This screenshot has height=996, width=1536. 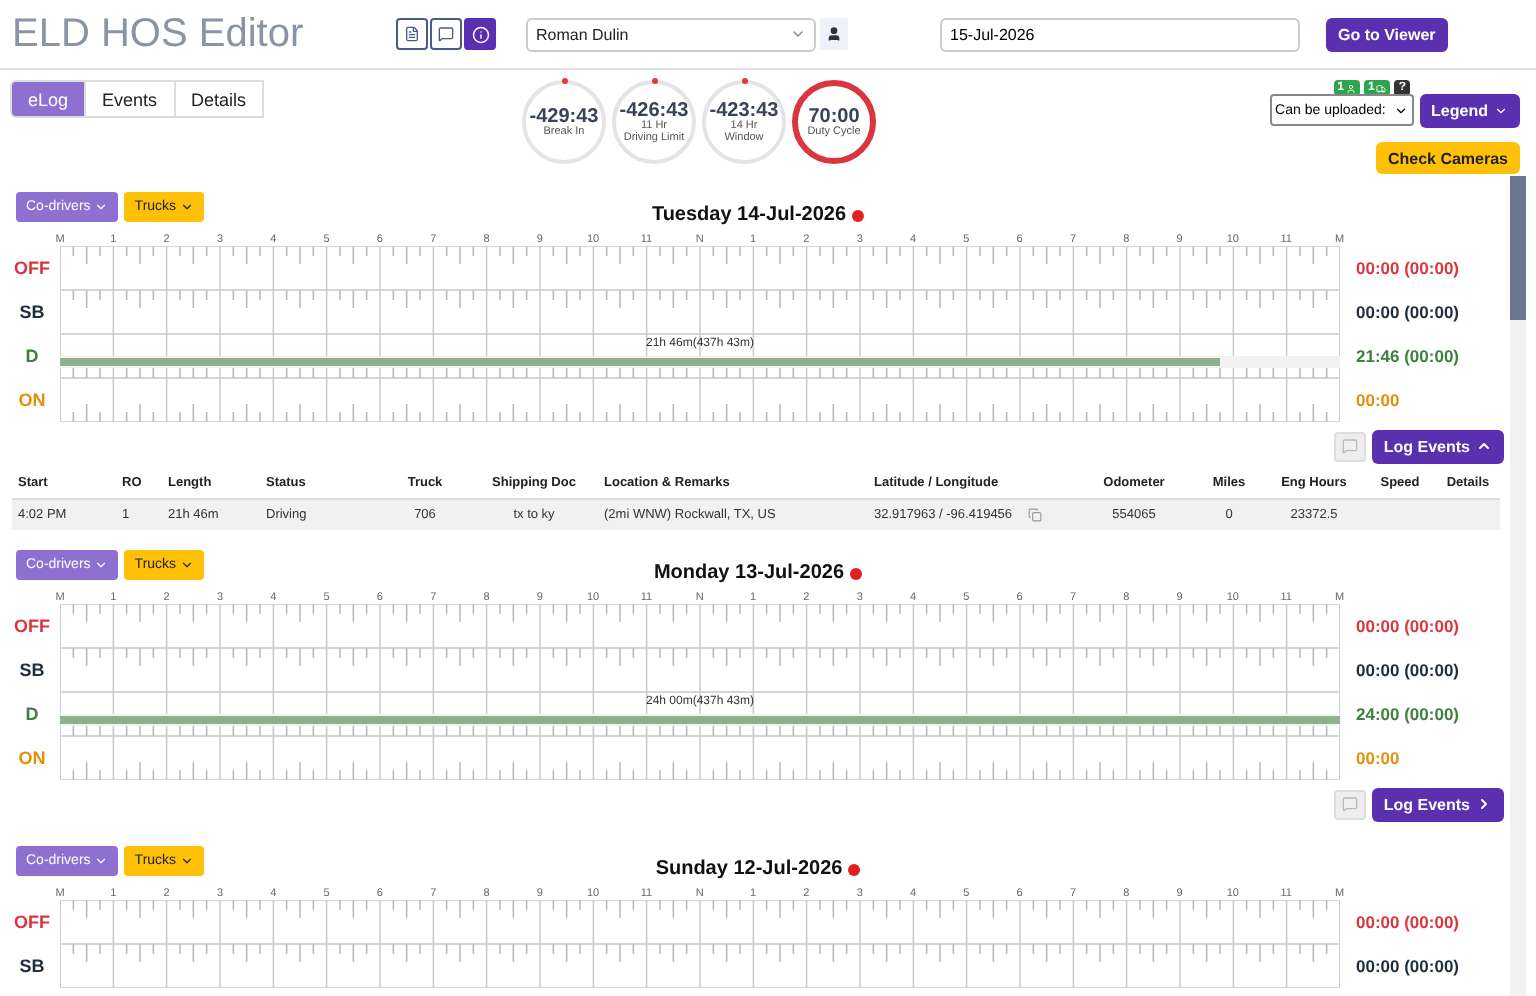 I want to click on document-button, so click(x=412, y=34).